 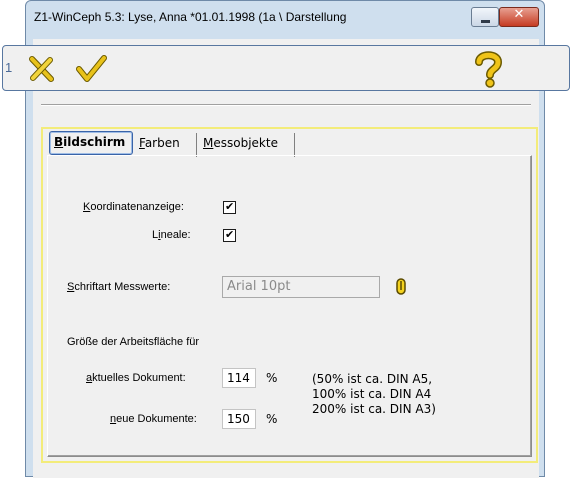 What do you see at coordinates (286, 68) in the screenshot?
I see `toolbar: 1` at bounding box center [286, 68].